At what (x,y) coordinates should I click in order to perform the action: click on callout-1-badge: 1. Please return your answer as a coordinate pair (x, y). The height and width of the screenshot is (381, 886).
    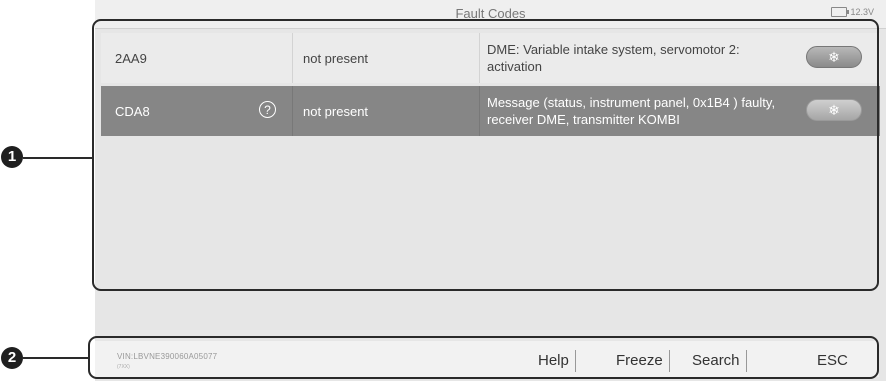
    Looking at the image, I should click on (12, 157).